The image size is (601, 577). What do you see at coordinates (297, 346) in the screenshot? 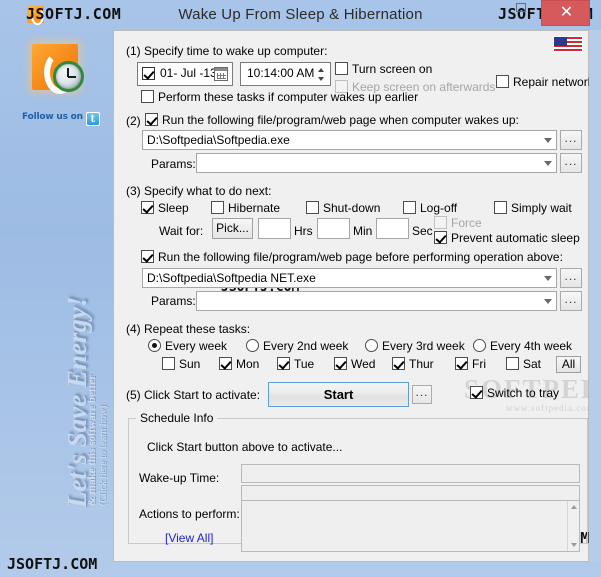
I see `freq-every-2nd-week-radio: Every 2nd week` at bounding box center [297, 346].